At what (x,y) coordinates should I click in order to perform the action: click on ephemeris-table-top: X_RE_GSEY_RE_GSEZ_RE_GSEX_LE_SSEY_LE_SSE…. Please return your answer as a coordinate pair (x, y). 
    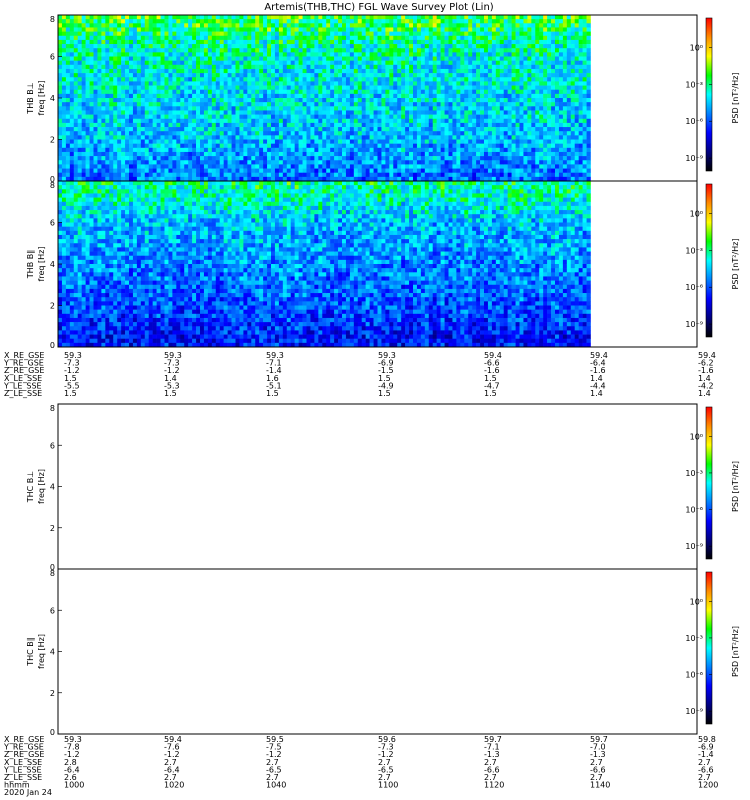
    Looking at the image, I should click on (359, 374).